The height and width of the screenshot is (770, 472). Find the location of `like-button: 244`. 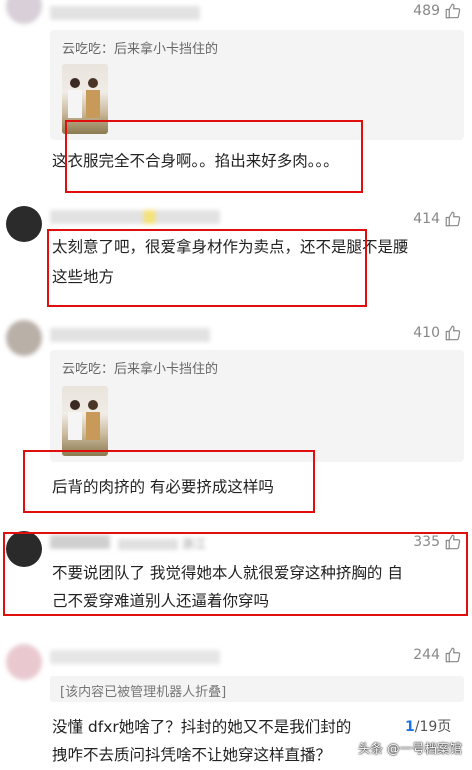

like-button: 244 is located at coordinates (437, 655).